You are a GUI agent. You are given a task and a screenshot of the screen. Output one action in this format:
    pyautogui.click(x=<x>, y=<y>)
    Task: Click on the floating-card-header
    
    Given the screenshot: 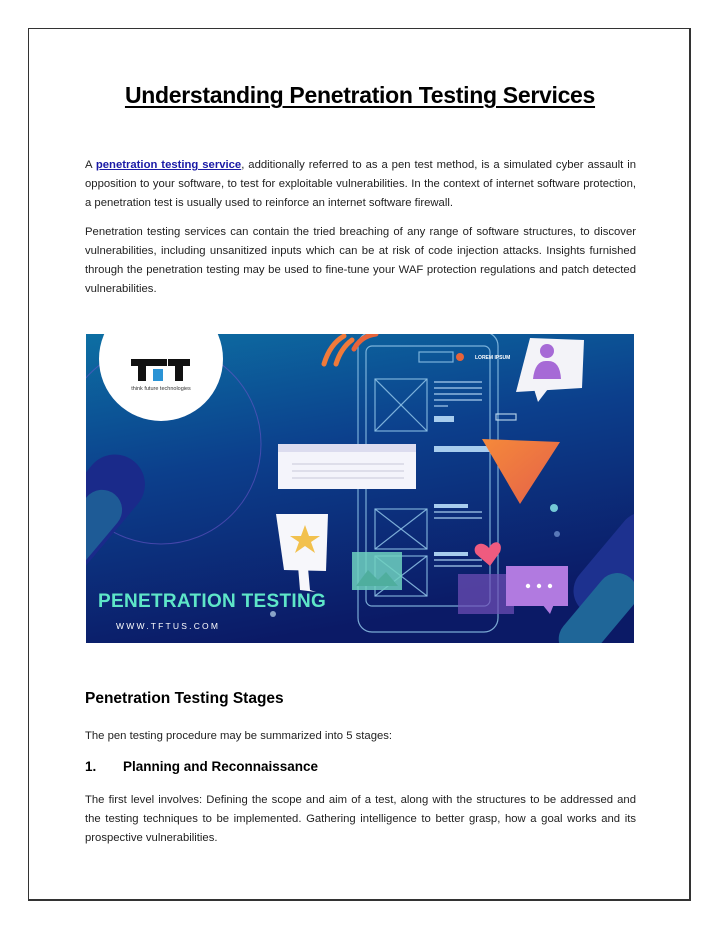 What is the action you would take?
    pyautogui.click(x=347, y=448)
    